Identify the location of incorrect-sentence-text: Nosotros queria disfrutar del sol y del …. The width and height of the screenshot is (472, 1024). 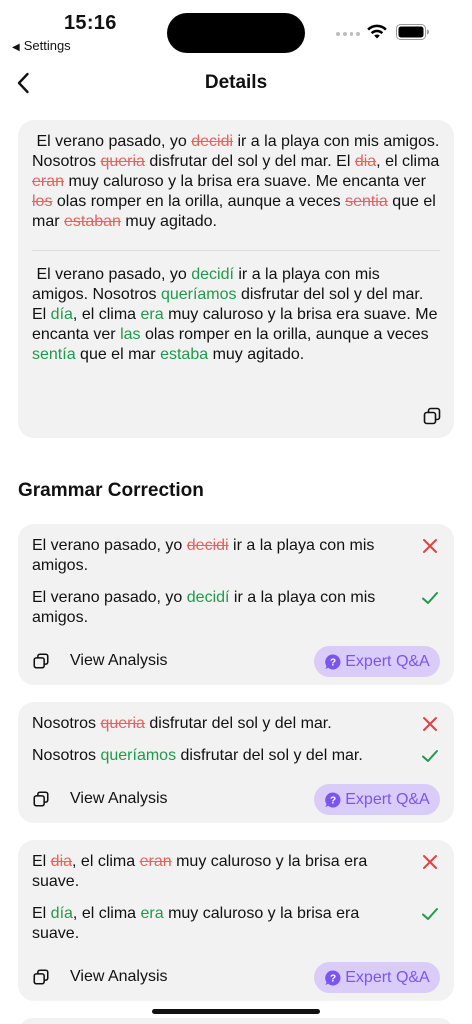
(182, 723).